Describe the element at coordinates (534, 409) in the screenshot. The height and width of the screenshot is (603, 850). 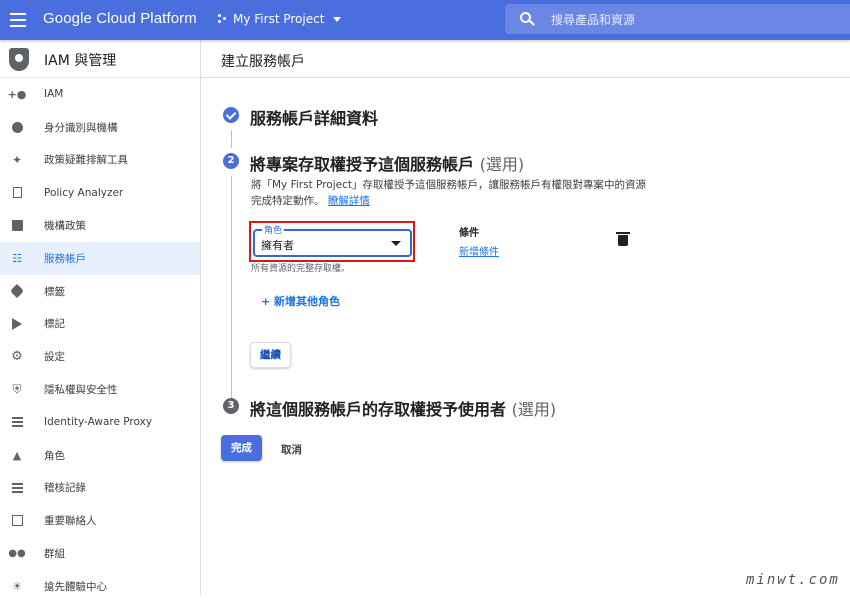
I see `step3-optional: (選用)` at that location.